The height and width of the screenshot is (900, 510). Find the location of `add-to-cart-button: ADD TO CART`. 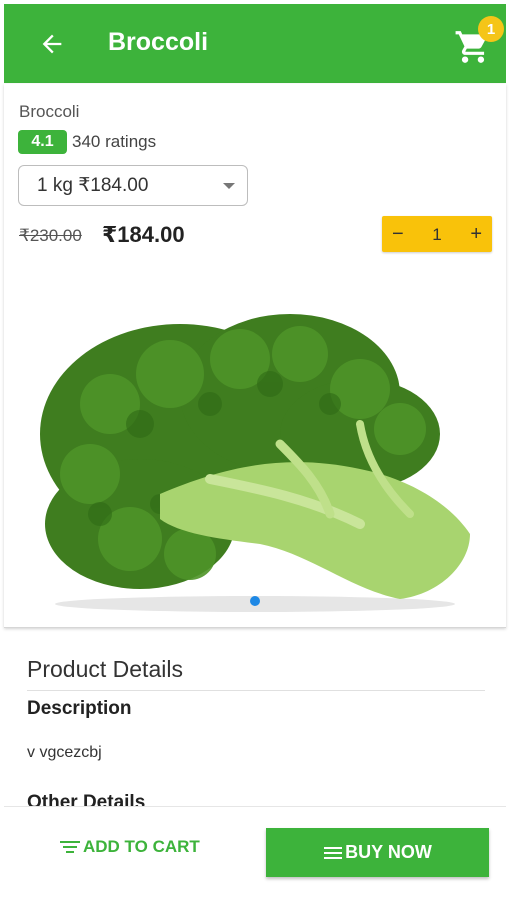

add-to-cart-button: ADD TO CART is located at coordinates (129, 847).